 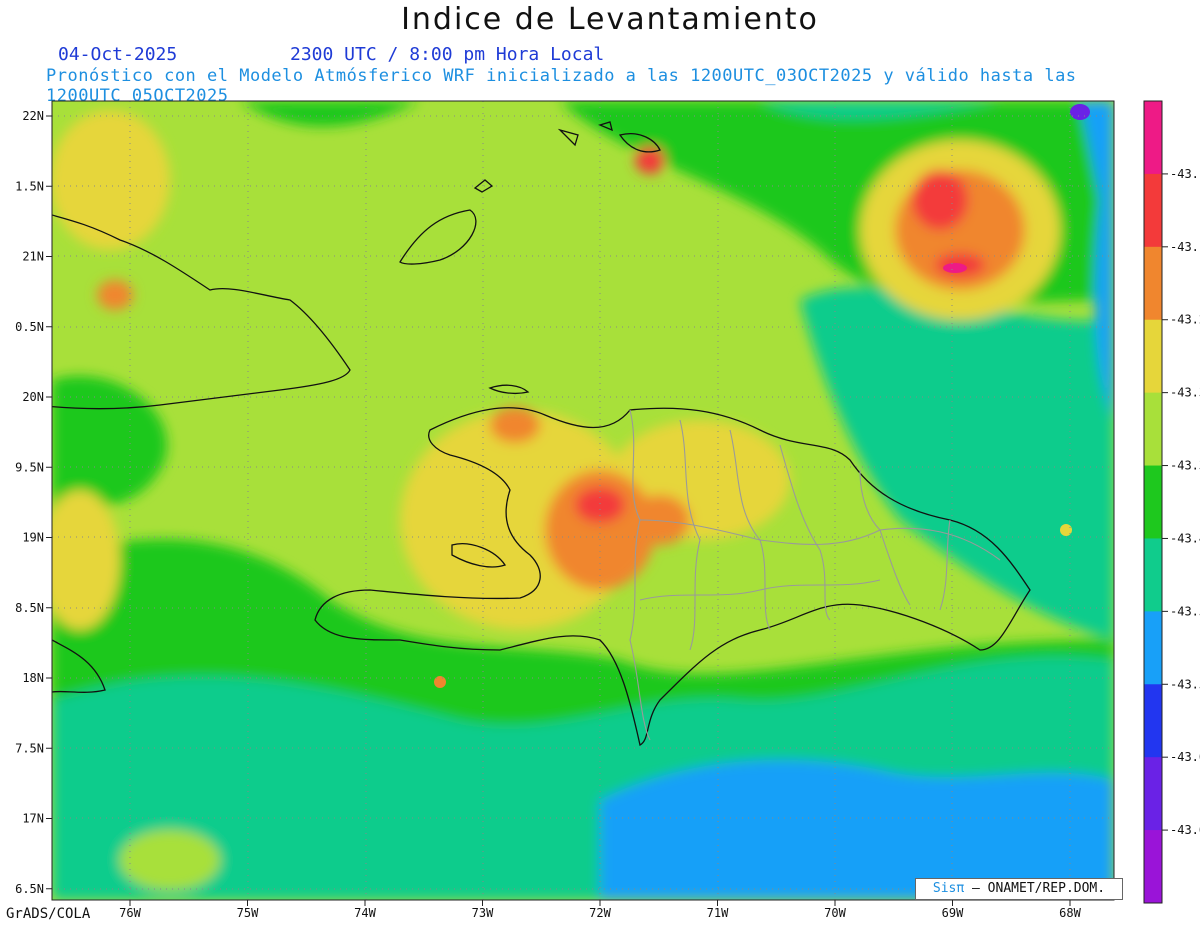 What do you see at coordinates (953, 913) in the screenshot?
I see `lon-label: 69W` at bounding box center [953, 913].